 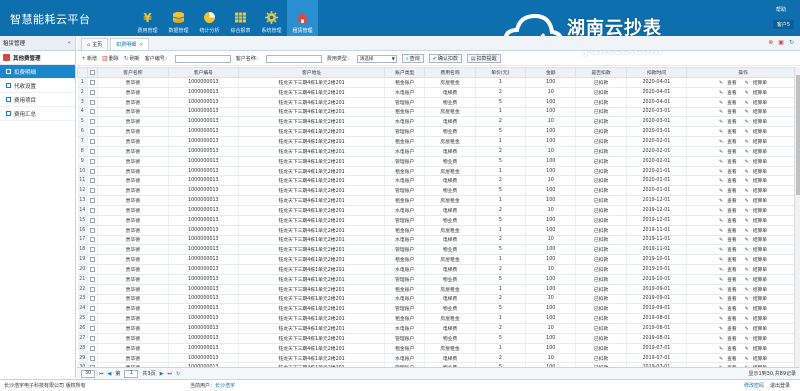 I want to click on page-size-select: 30, so click(x=88, y=373).